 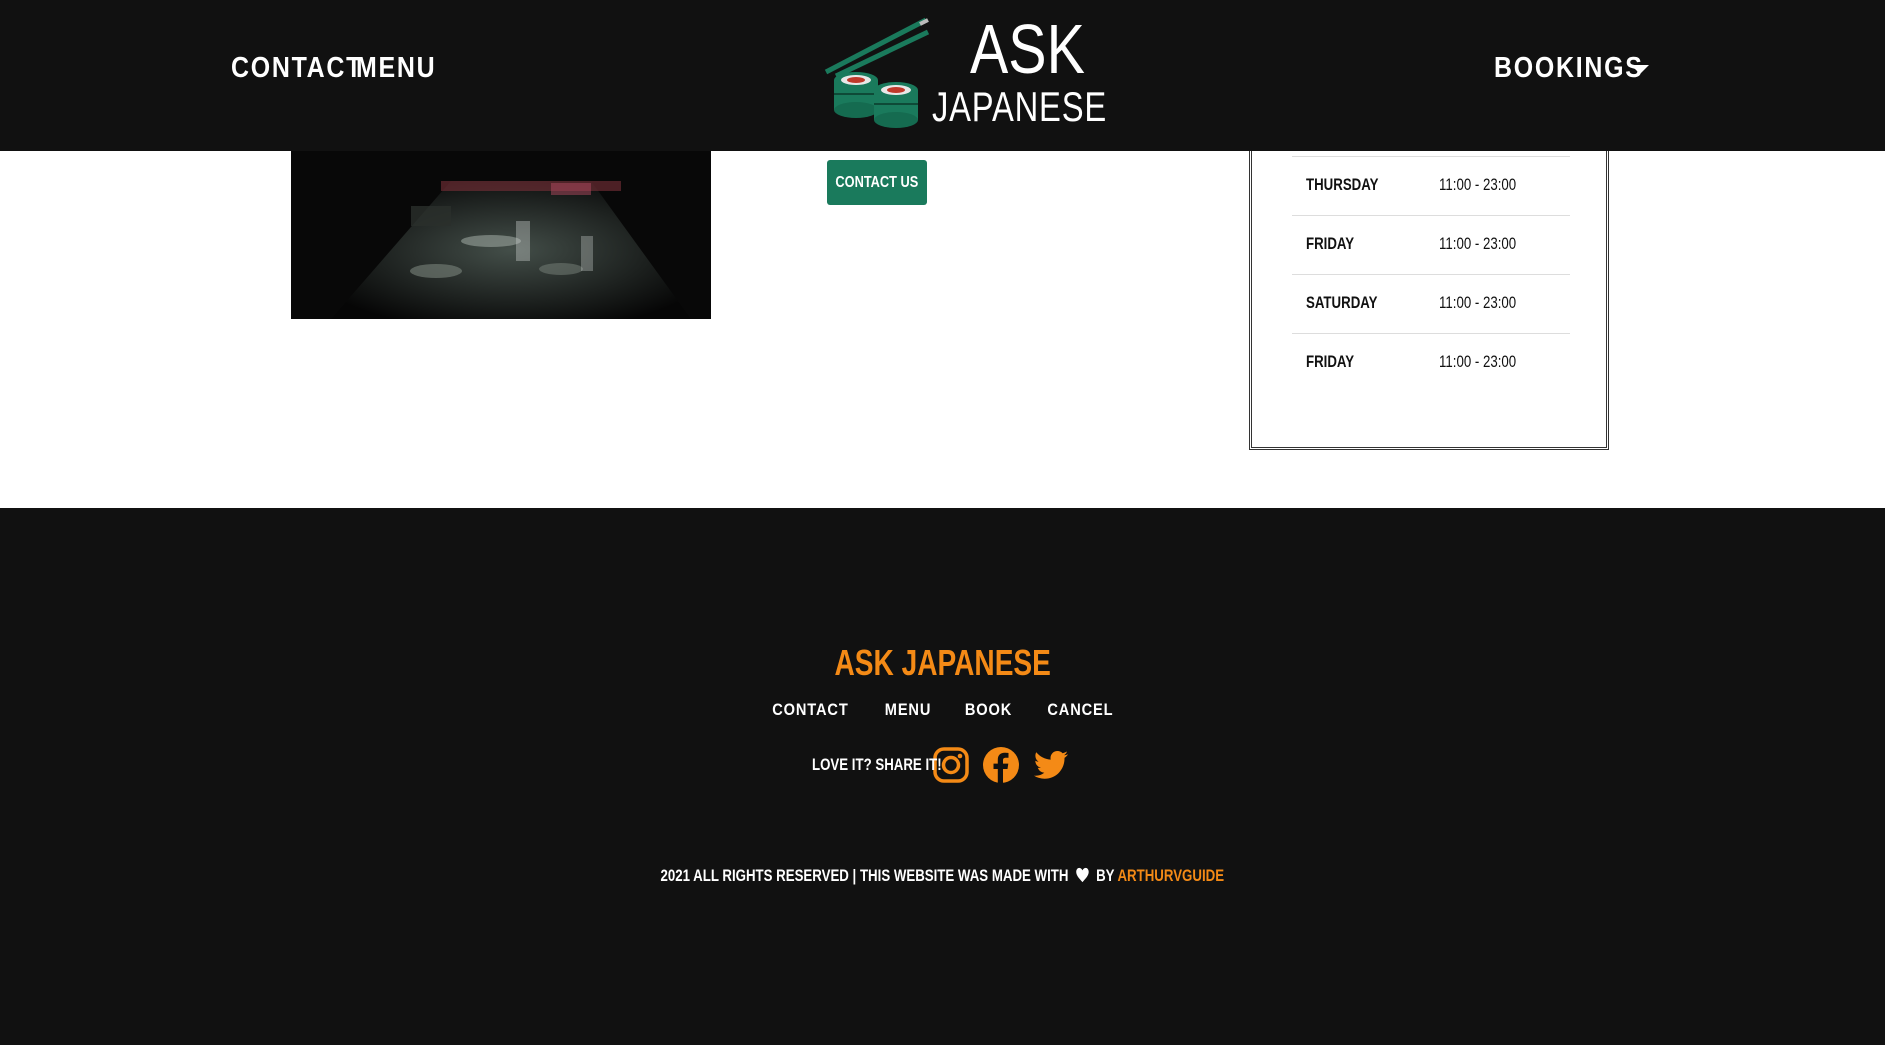 I want to click on hours-row: Saturday 11:00 - 23:00, so click(x=1431, y=303).